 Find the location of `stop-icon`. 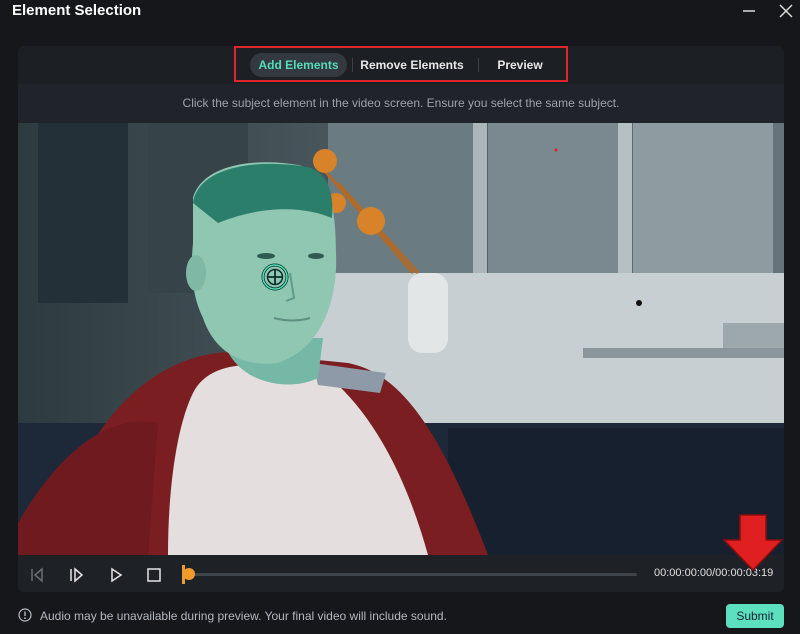

stop-icon is located at coordinates (154, 575).